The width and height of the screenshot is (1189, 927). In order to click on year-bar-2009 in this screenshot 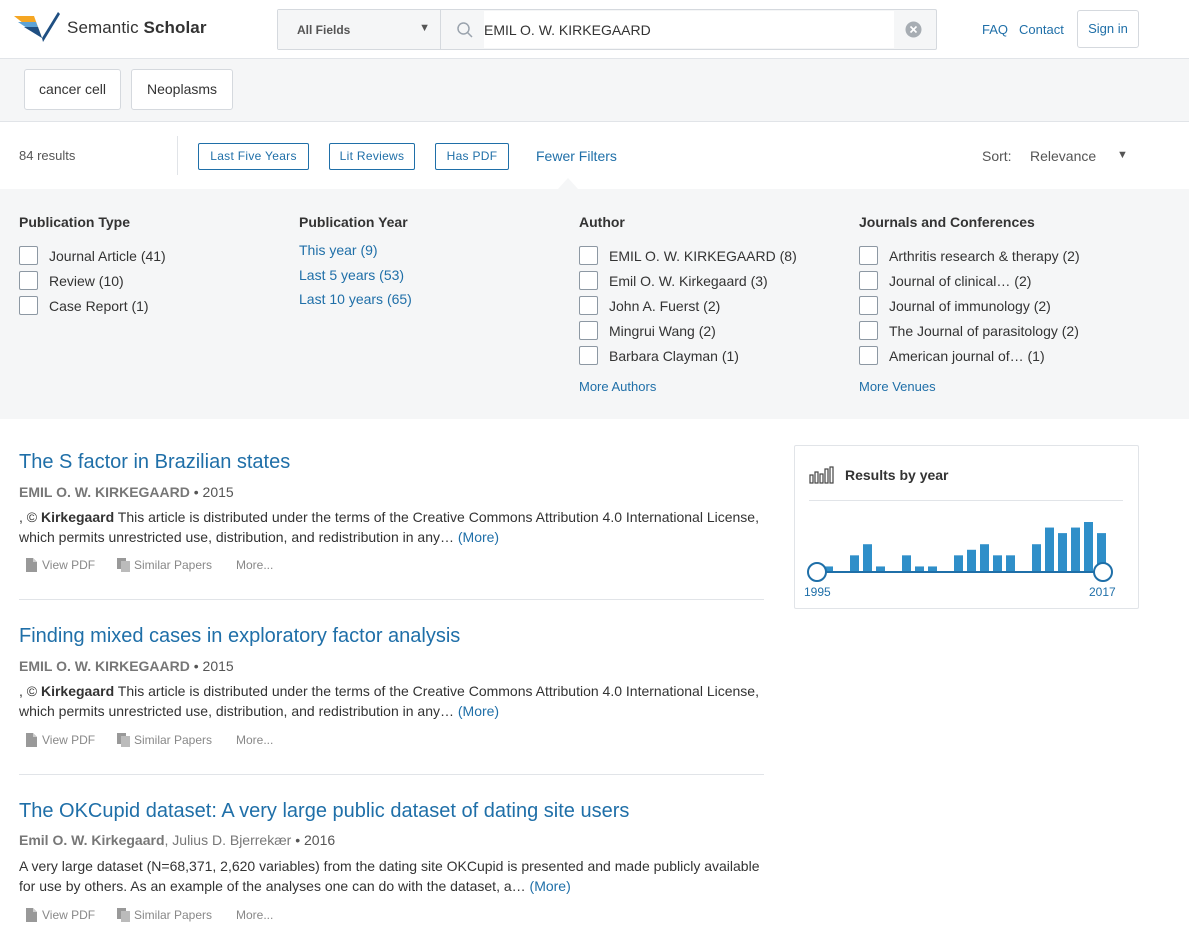, I will do `click(1010, 563)`.